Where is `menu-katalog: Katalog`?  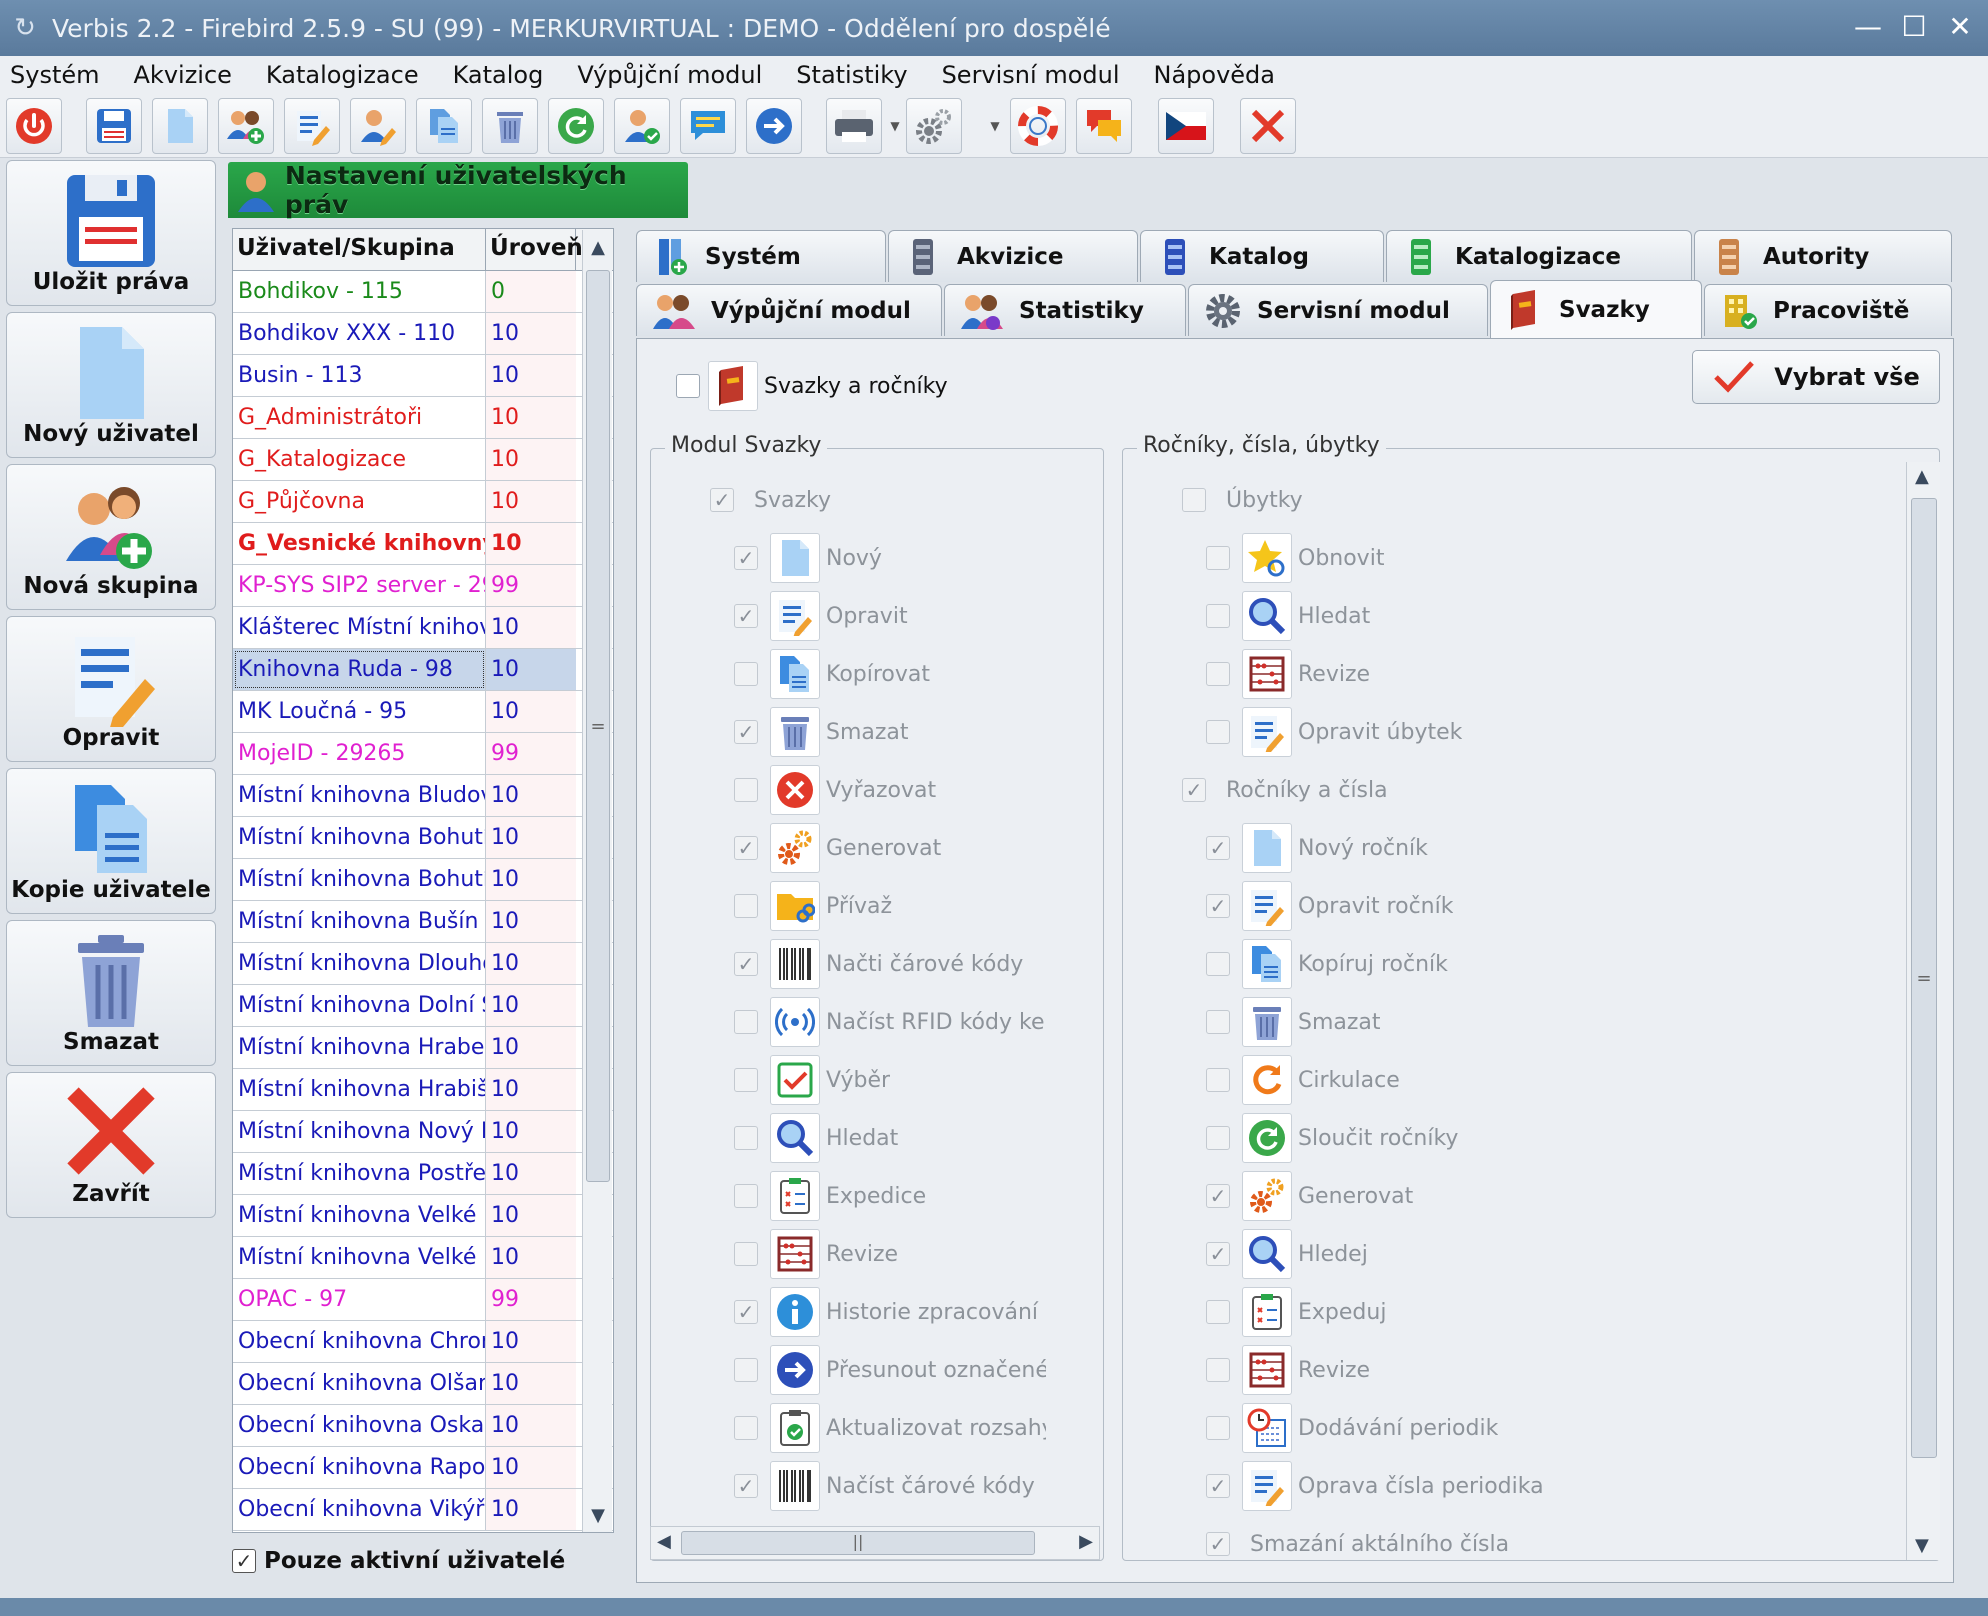 menu-katalog: Katalog is located at coordinates (498, 75).